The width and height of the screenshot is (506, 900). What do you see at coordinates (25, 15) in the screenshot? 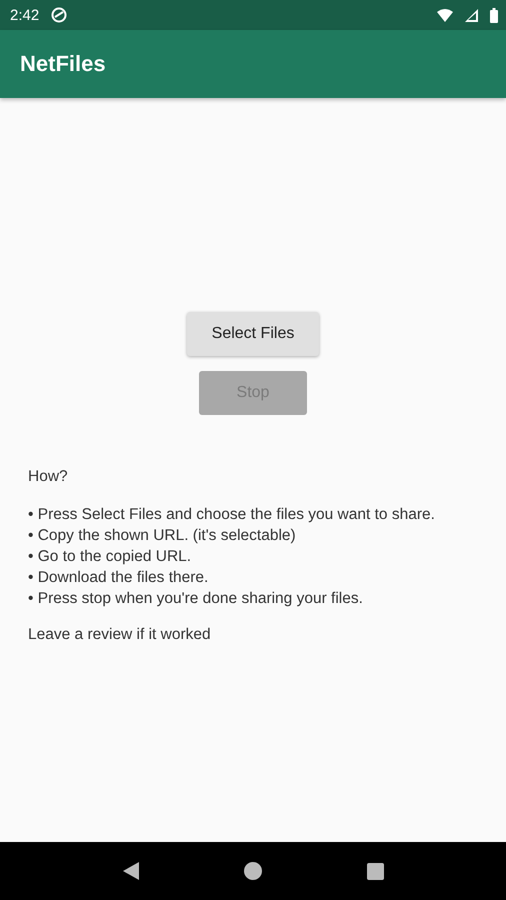
I see `status-time: 2:42` at bounding box center [25, 15].